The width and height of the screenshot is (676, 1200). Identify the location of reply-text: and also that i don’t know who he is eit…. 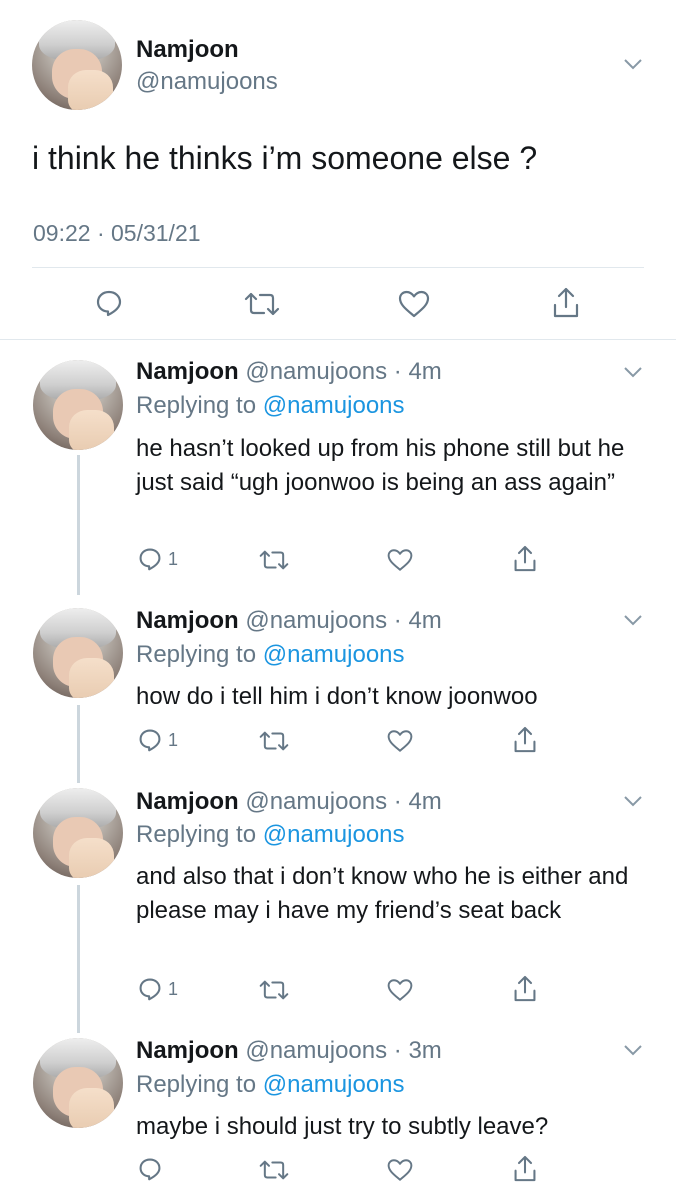
(382, 893).